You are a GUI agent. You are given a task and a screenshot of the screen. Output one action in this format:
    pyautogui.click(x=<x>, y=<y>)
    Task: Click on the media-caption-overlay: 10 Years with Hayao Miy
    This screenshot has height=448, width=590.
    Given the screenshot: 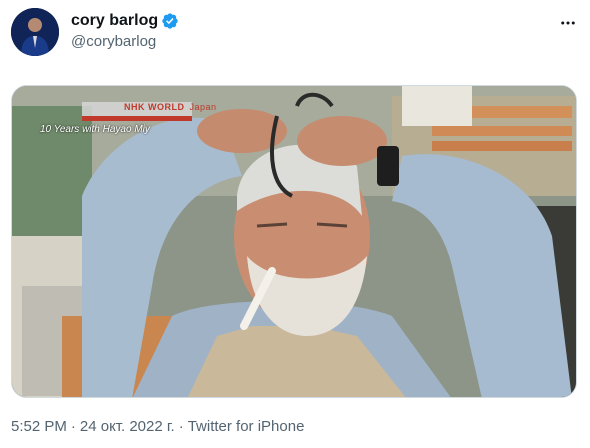 What is the action you would take?
    pyautogui.click(x=95, y=129)
    